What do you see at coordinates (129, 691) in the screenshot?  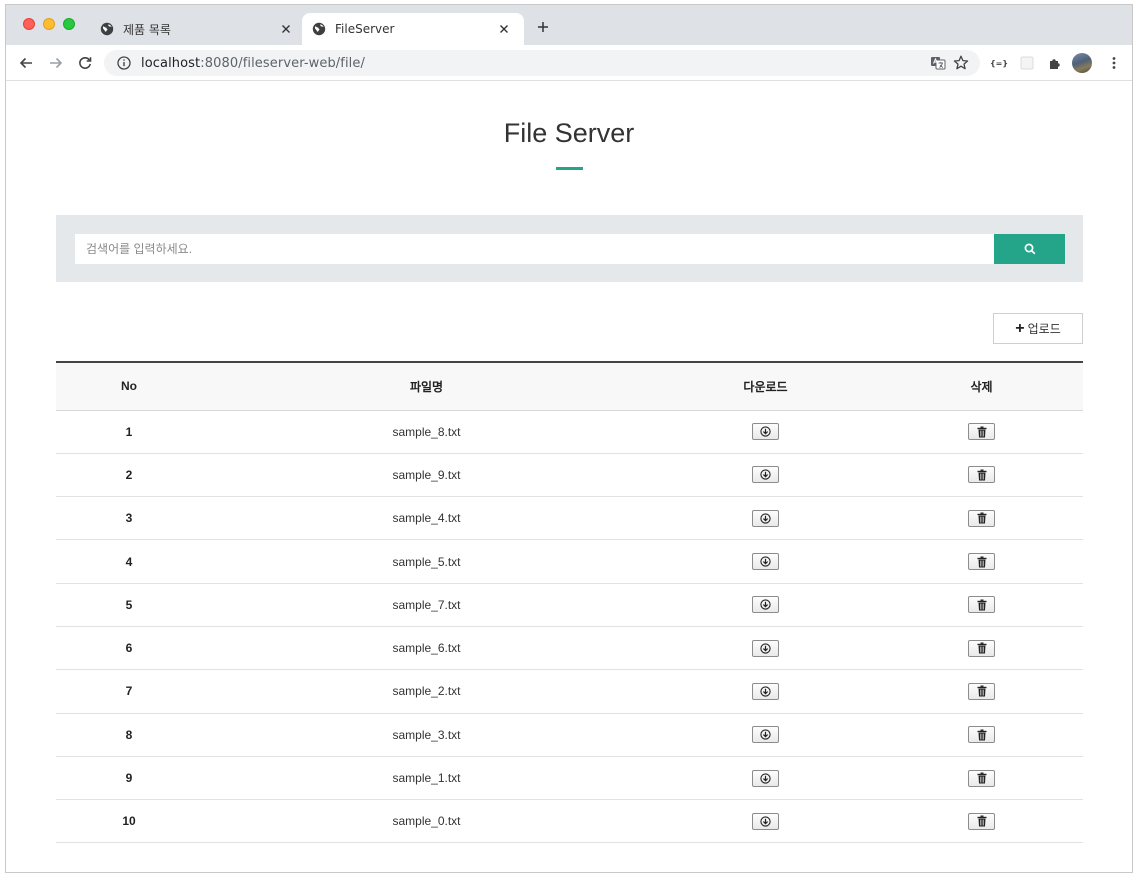 I see `row-number: 7` at bounding box center [129, 691].